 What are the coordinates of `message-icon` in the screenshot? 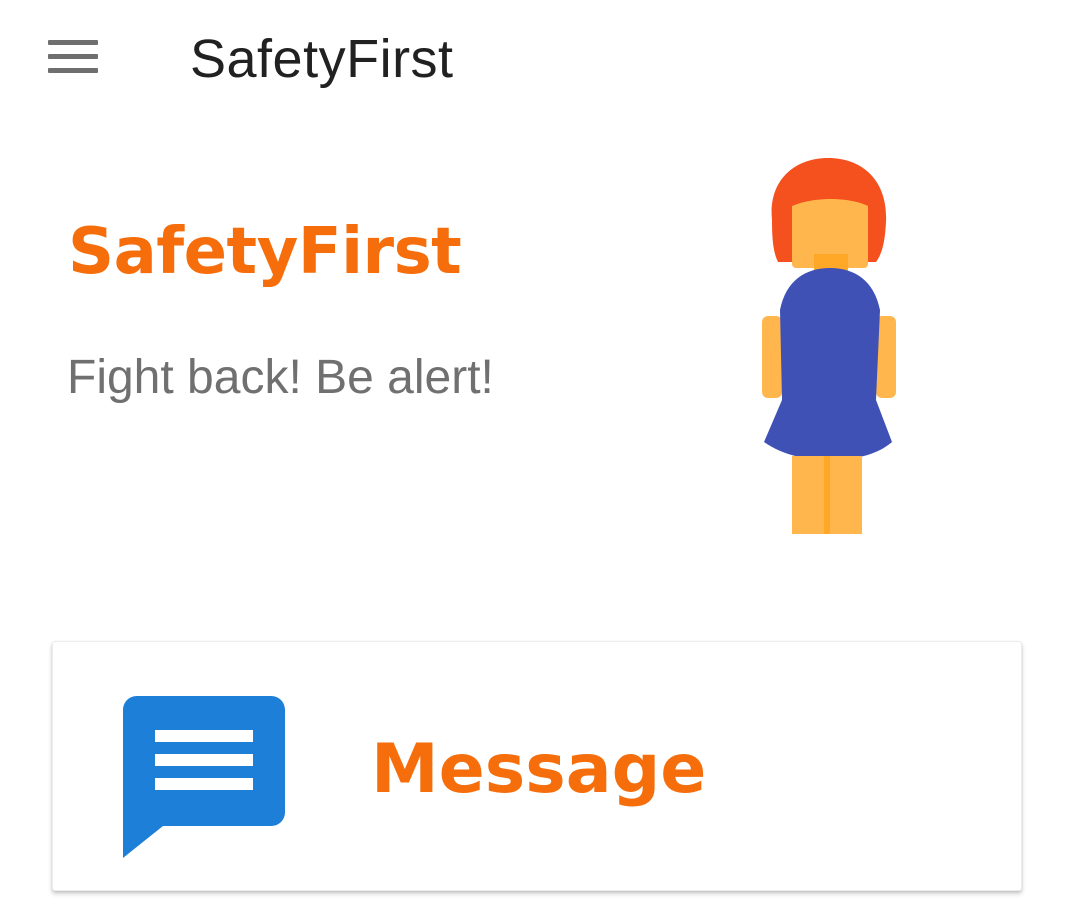 It's located at (204, 777).